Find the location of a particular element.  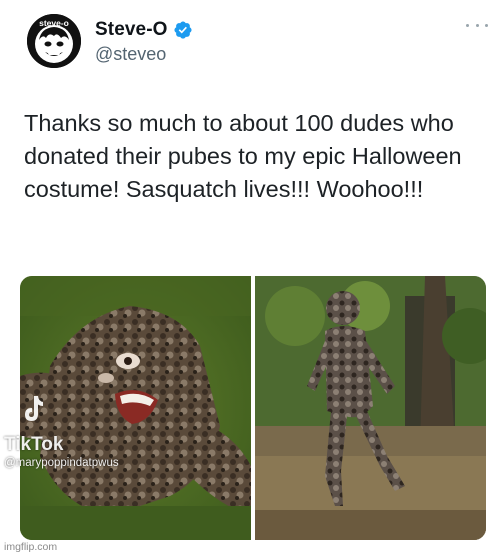

svg-text: steve-o is located at coordinates (54, 23).